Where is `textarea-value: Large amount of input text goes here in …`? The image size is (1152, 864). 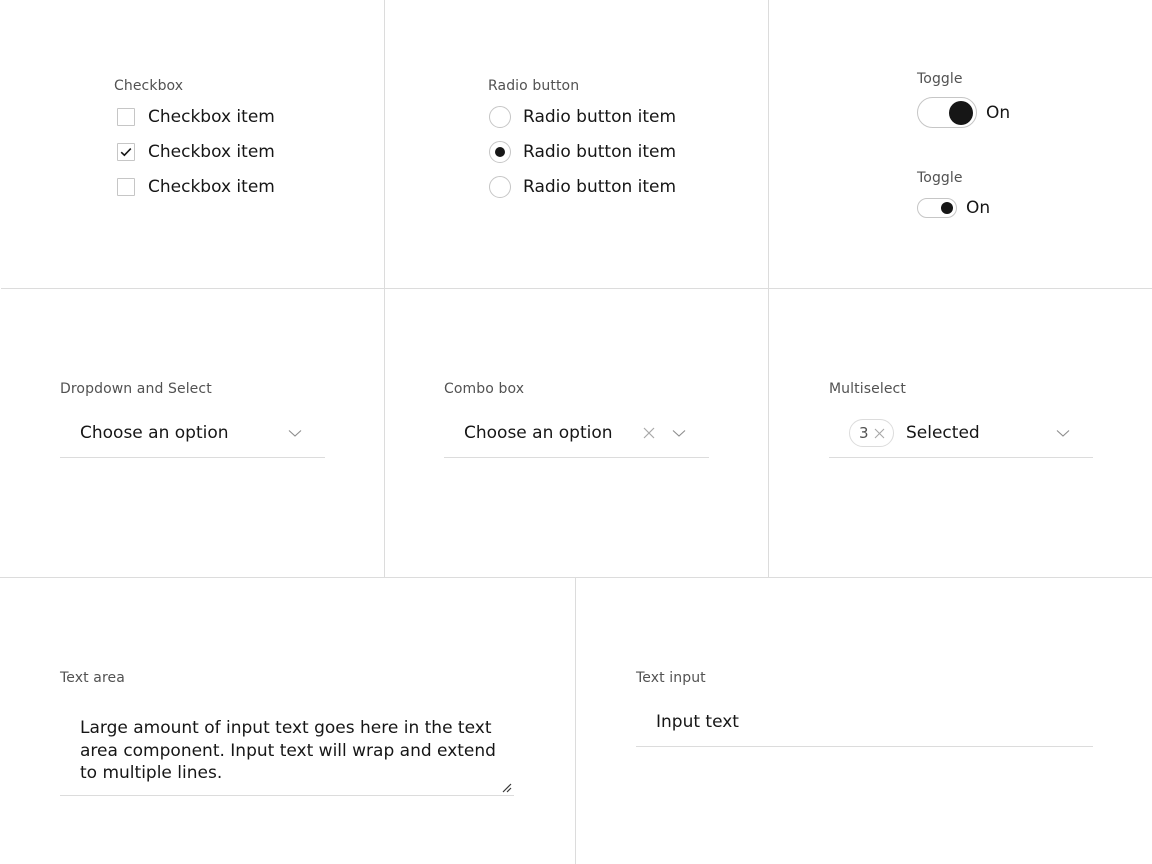
textarea-value: Large amount of input text goes here in … is located at coordinates (288, 750).